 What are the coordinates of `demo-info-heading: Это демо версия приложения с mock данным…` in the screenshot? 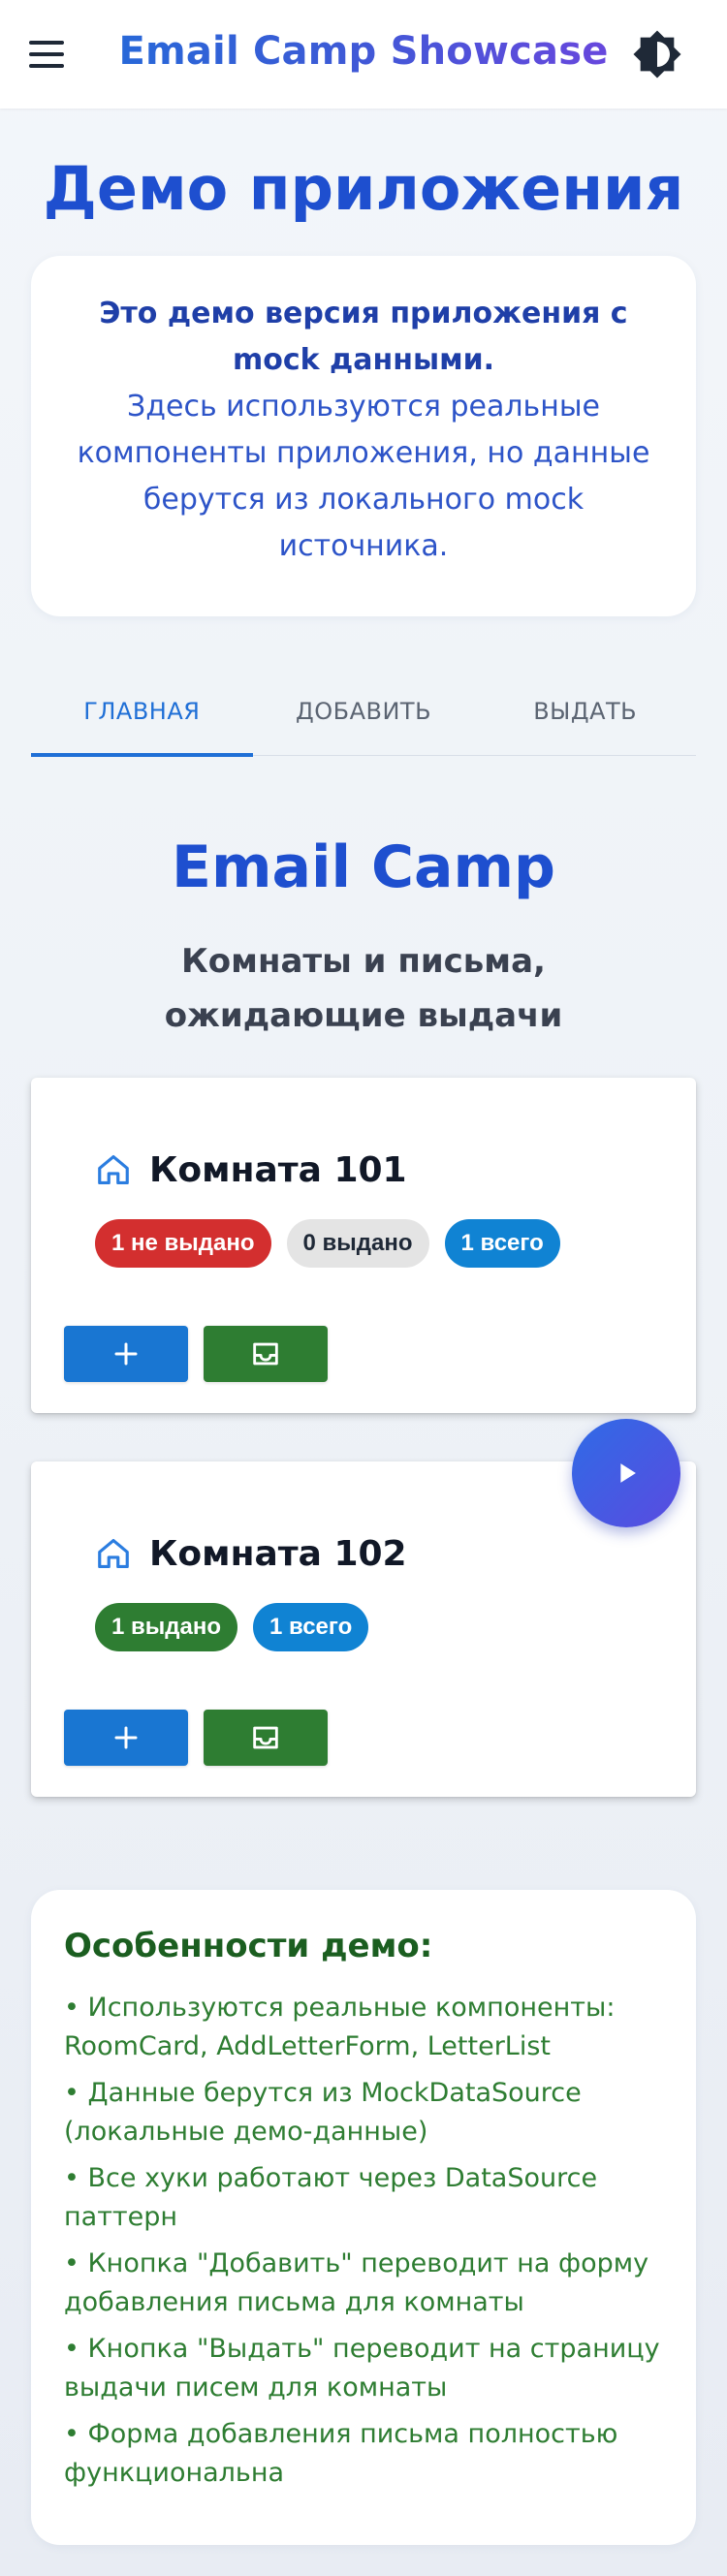 It's located at (363, 337).